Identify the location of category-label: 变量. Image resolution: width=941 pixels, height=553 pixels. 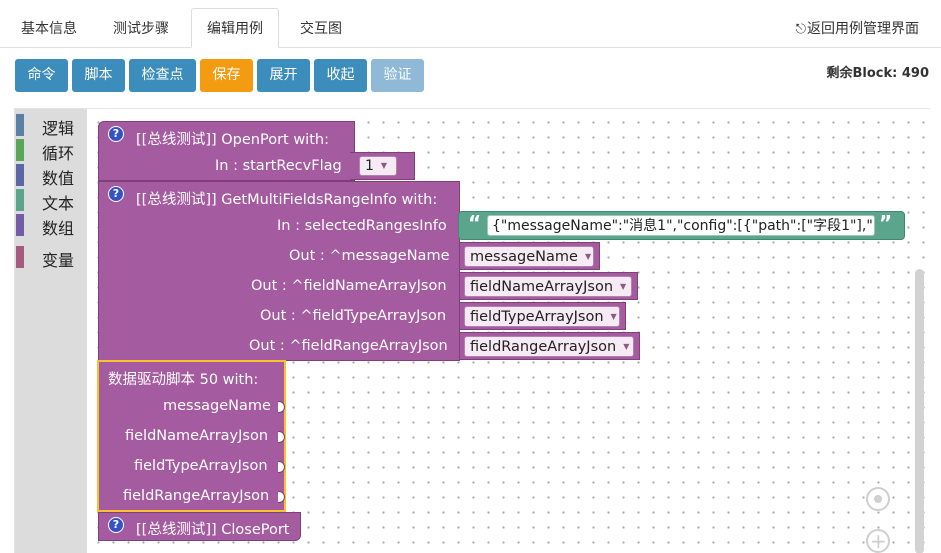
(58, 260).